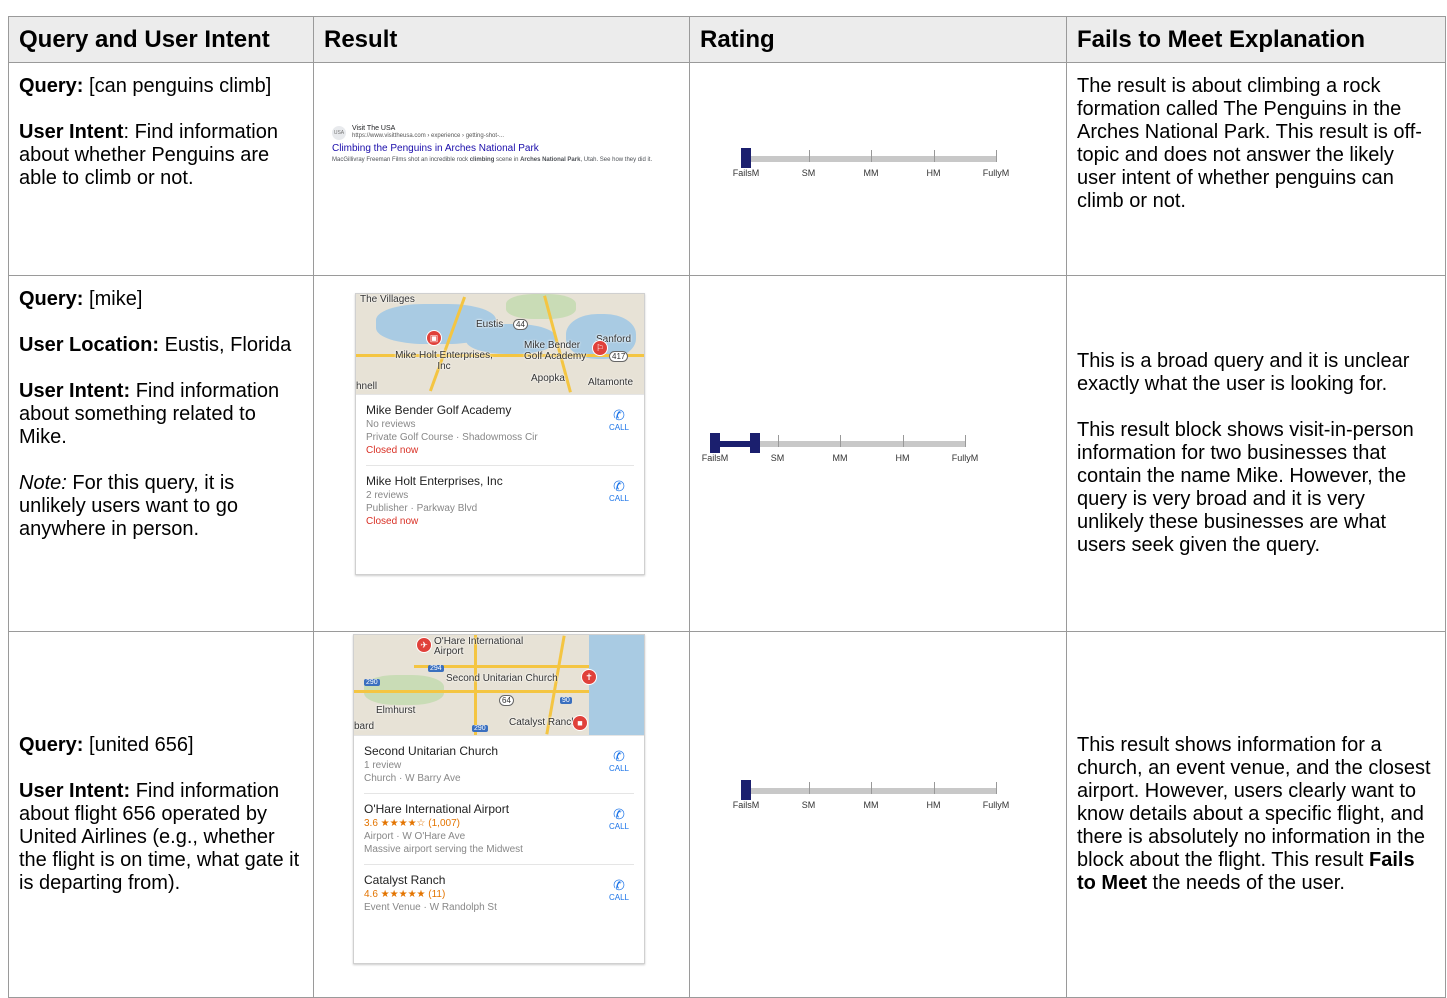 Image resolution: width=1447 pixels, height=998 pixels. What do you see at coordinates (424, 645) in the screenshot?
I see `airport-pin-icon: ✈` at bounding box center [424, 645].